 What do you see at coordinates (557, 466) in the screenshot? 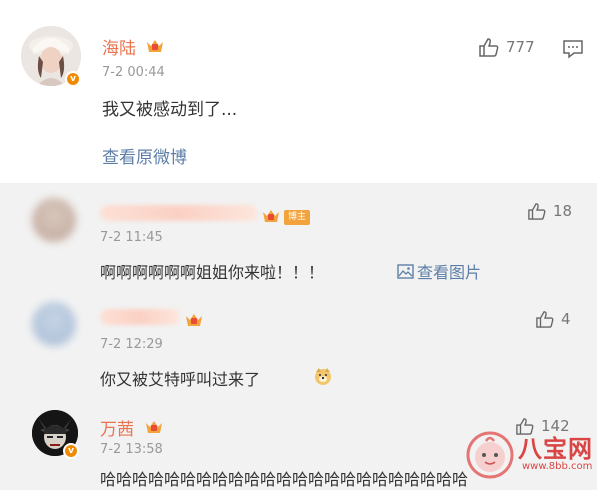
I see `watermark-url: www.8bb.com` at bounding box center [557, 466].